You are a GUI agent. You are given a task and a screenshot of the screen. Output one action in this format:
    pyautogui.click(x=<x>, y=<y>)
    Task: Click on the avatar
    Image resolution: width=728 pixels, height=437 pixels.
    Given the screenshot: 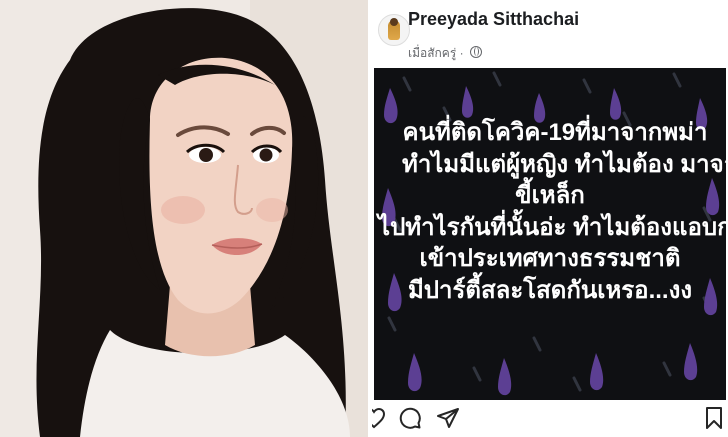 What is the action you would take?
    pyautogui.click(x=394, y=30)
    